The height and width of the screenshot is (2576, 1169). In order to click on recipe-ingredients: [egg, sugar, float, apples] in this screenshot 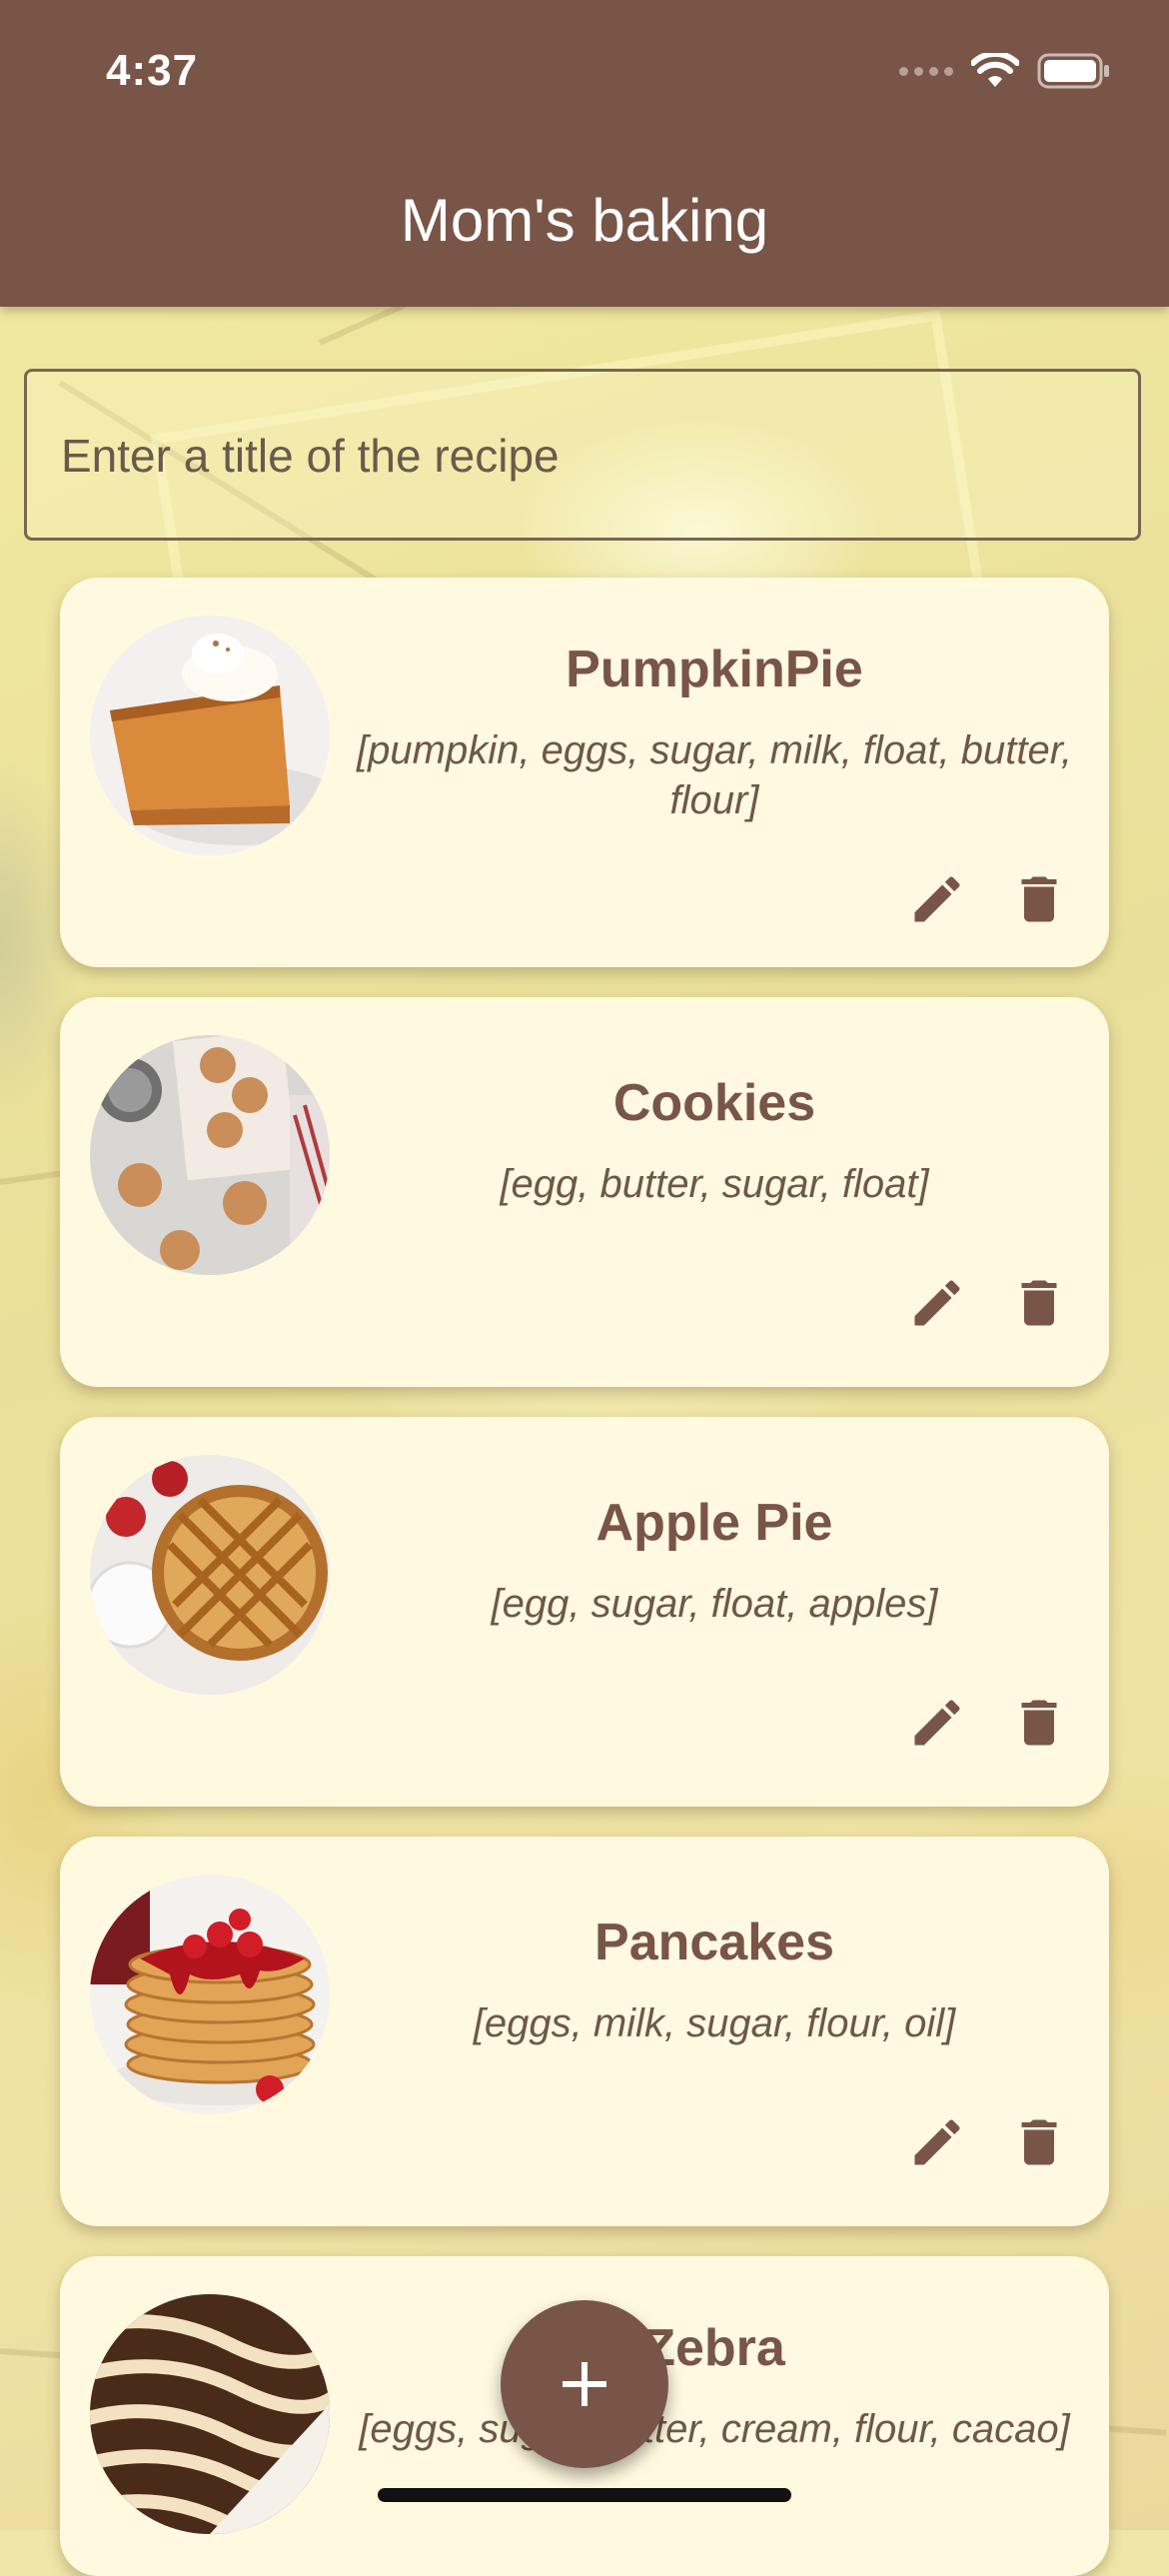, I will do `click(715, 1604)`.